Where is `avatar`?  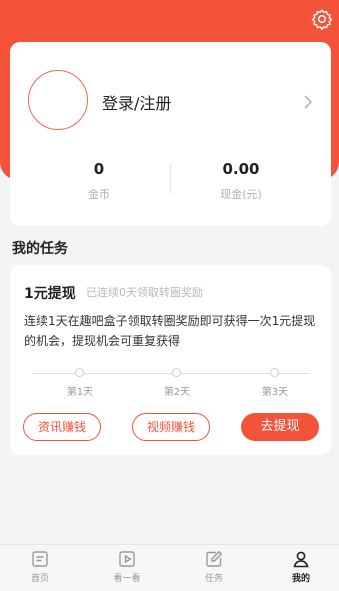 avatar is located at coordinates (58, 100).